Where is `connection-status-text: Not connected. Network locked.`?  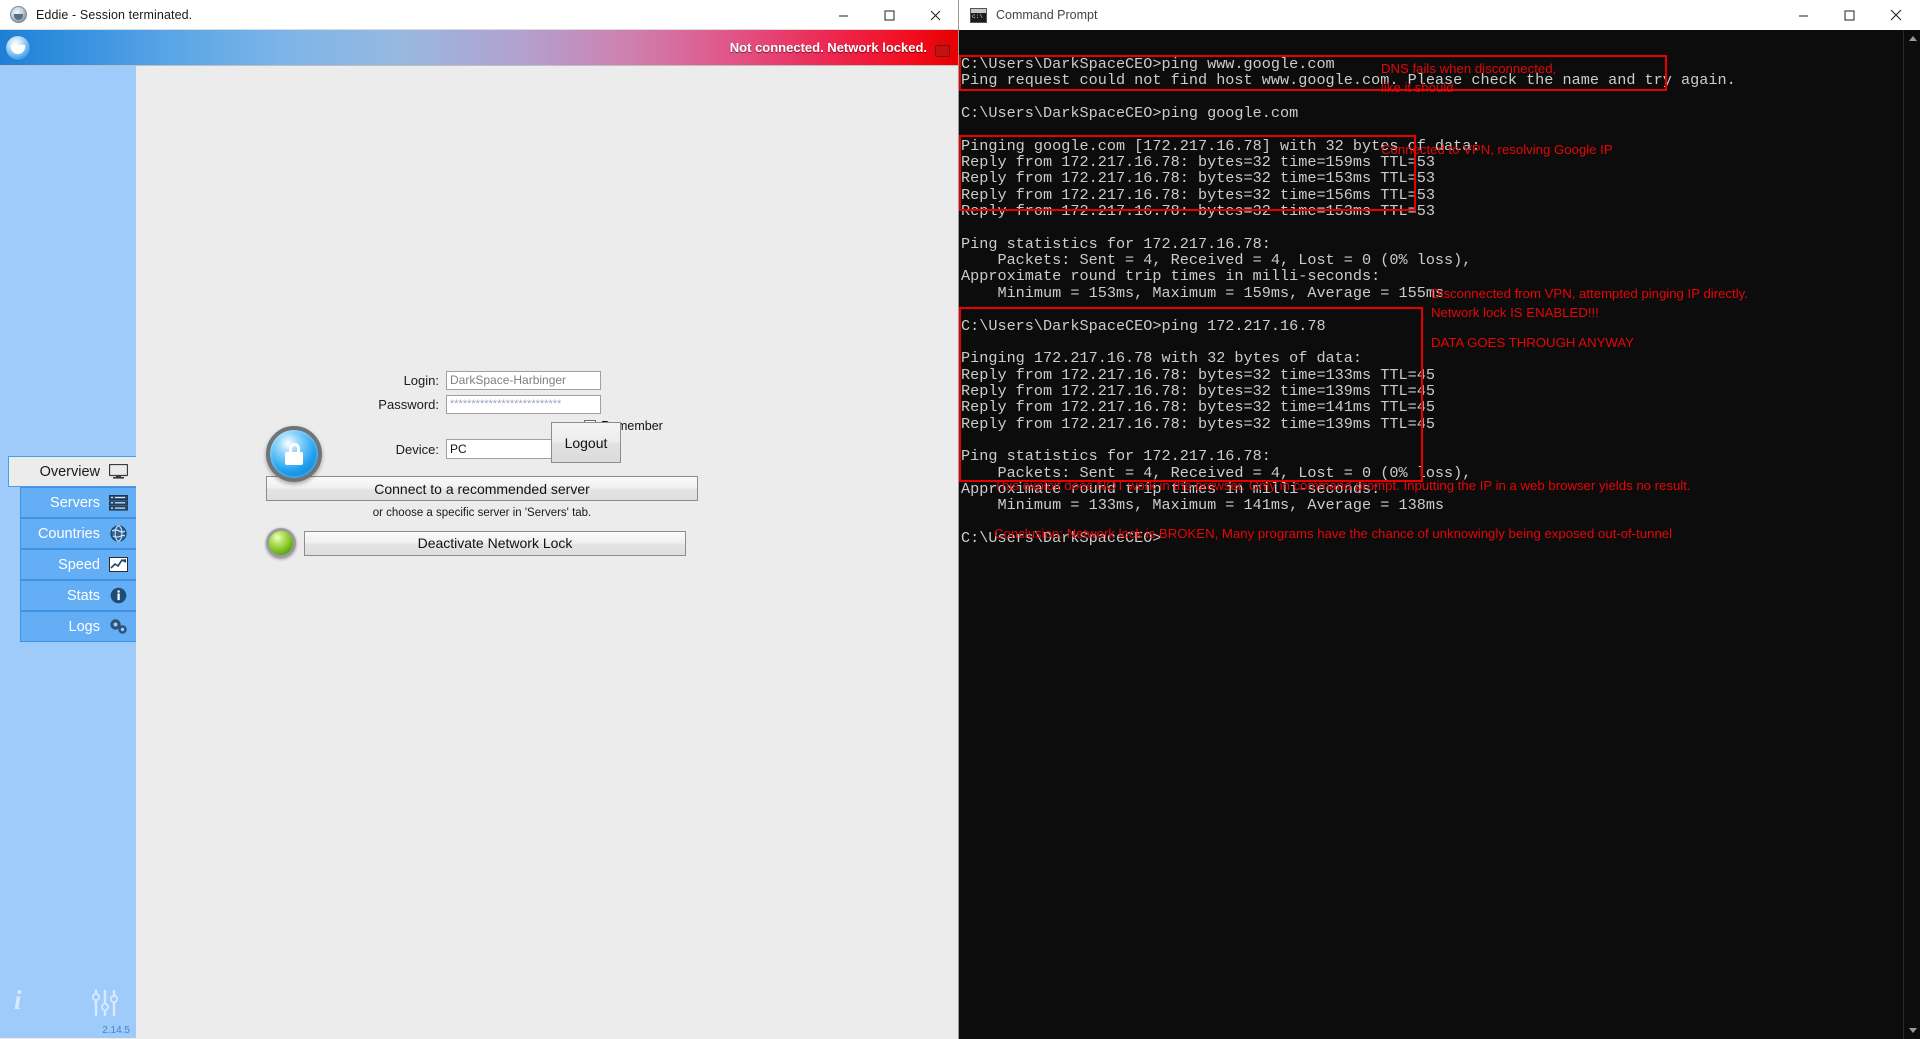 connection-status-text: Not connected. Network locked. is located at coordinates (828, 47).